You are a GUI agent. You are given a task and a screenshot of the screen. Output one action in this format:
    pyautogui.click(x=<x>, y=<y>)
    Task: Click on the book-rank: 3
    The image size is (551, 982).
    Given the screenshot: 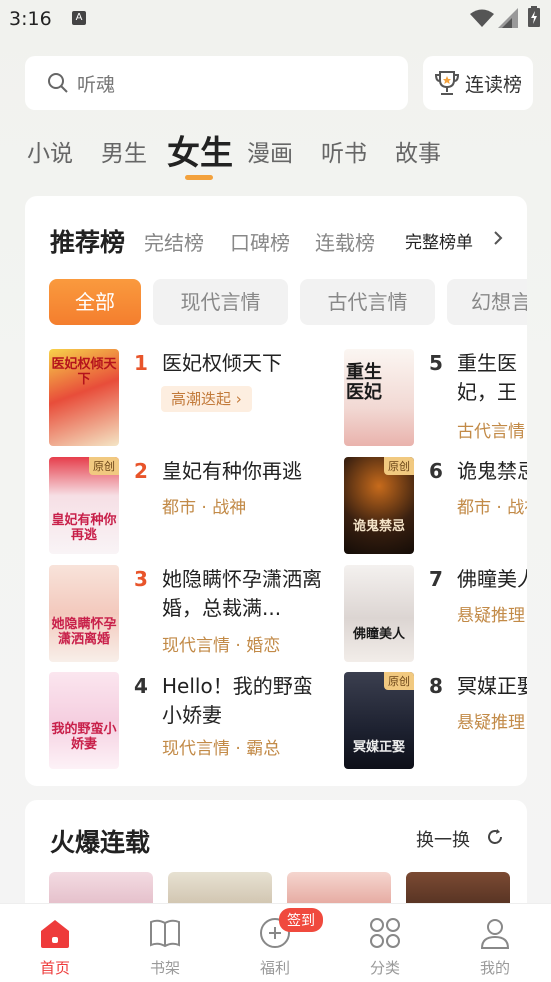 What is the action you would take?
    pyautogui.click(x=141, y=579)
    